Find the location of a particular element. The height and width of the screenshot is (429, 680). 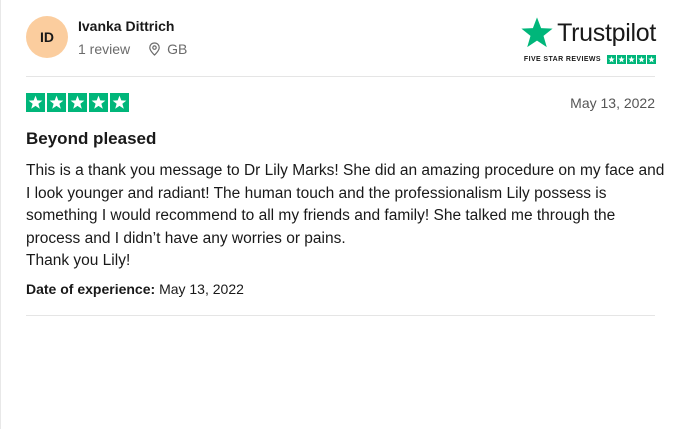

brand-tagline: FIVE STAR REVIEWS is located at coordinates (562, 59).